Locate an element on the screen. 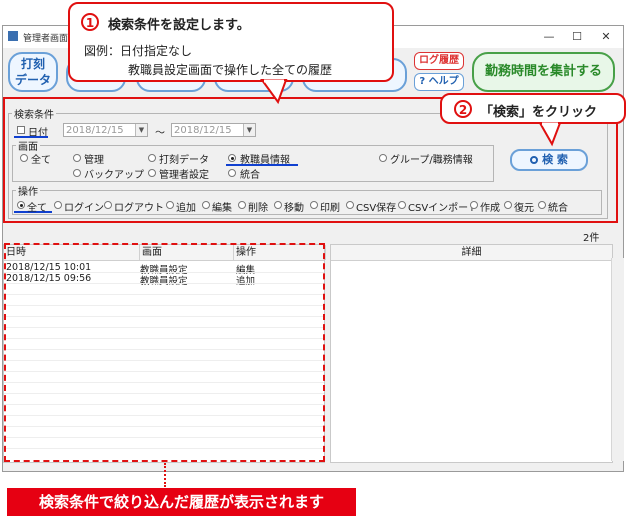  punch-label-line2: データ is located at coordinates (32, 80).